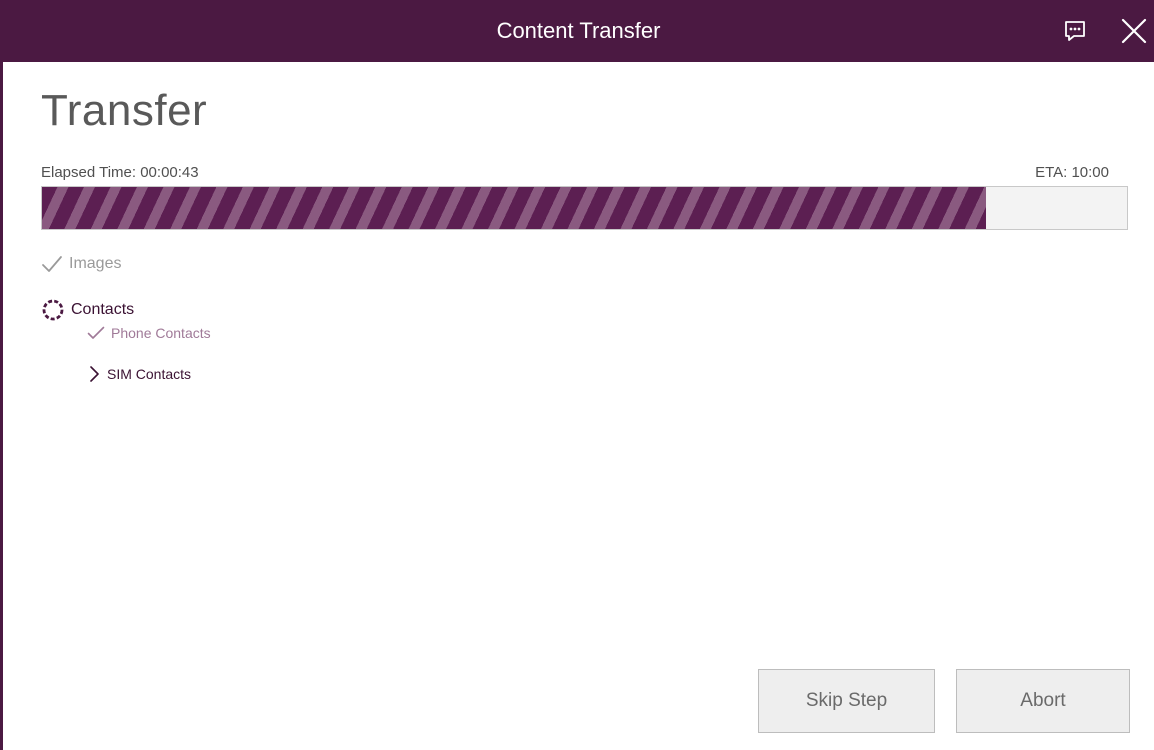 Image resolution: width=1154 pixels, height=750 pixels. Describe the element at coordinates (94, 374) in the screenshot. I see `chevron-right-icon` at that location.